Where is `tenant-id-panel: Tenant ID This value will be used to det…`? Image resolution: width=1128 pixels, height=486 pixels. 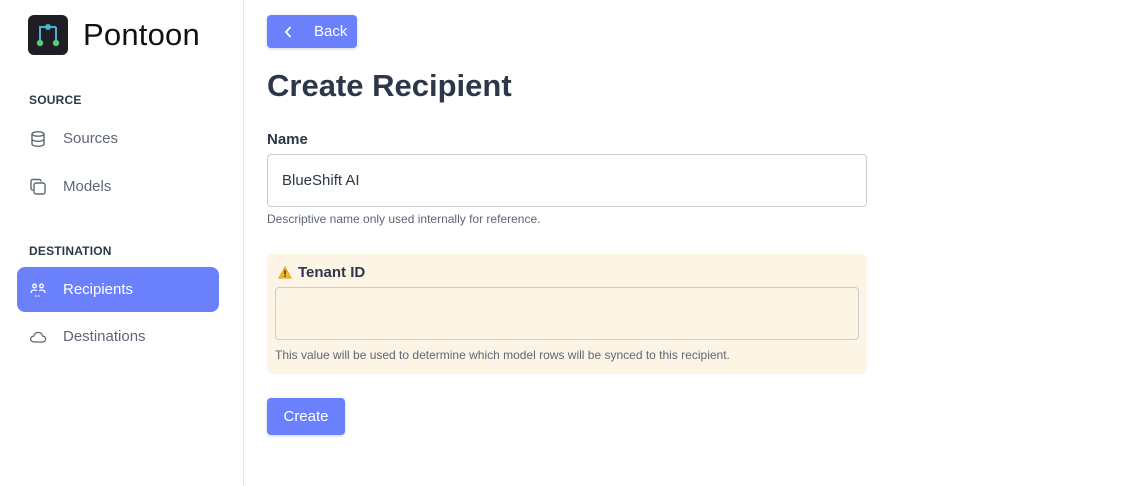 tenant-id-panel: Tenant ID This value will be used to det… is located at coordinates (567, 314).